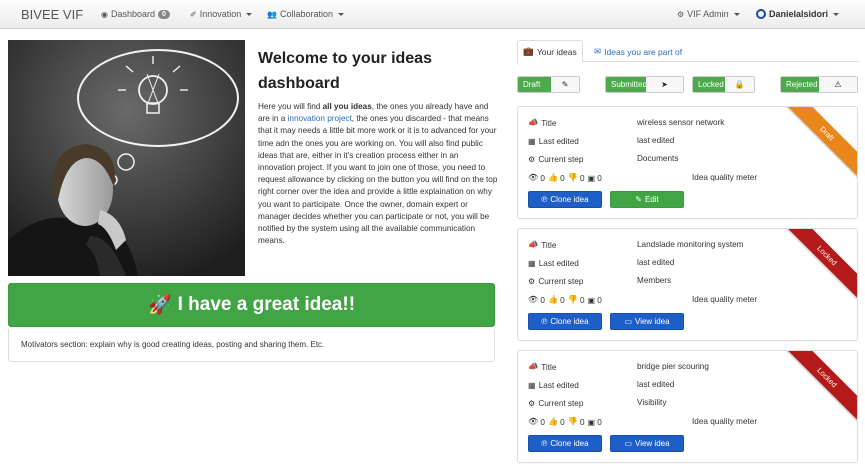 Image resolution: width=865 pixels, height=469 pixels. I want to click on idea-title: wireless sensor network, so click(681, 122).